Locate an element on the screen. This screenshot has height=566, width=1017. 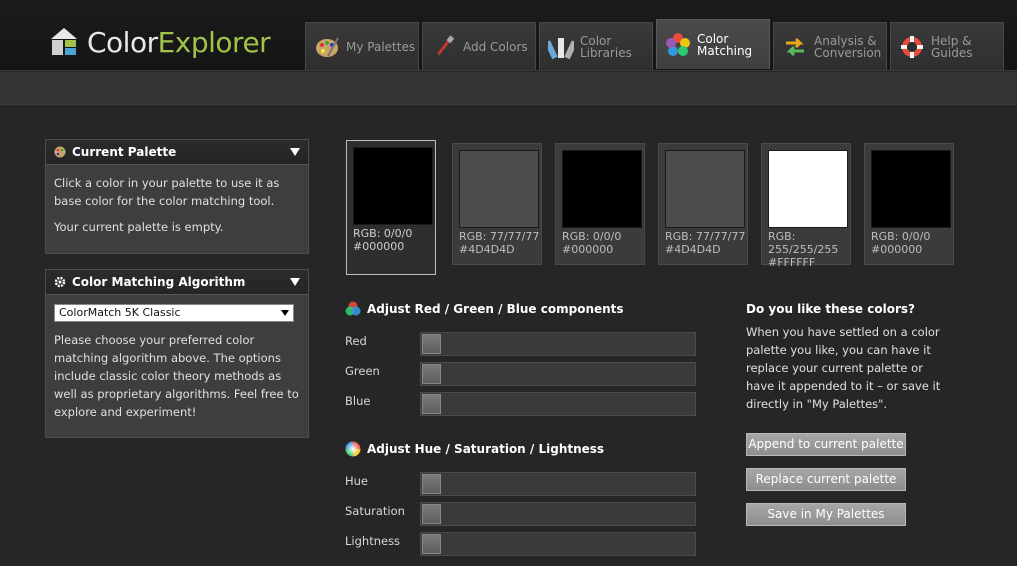
hsl-section-label: Adjust Hue / Saturation / Lightness is located at coordinates (486, 449).